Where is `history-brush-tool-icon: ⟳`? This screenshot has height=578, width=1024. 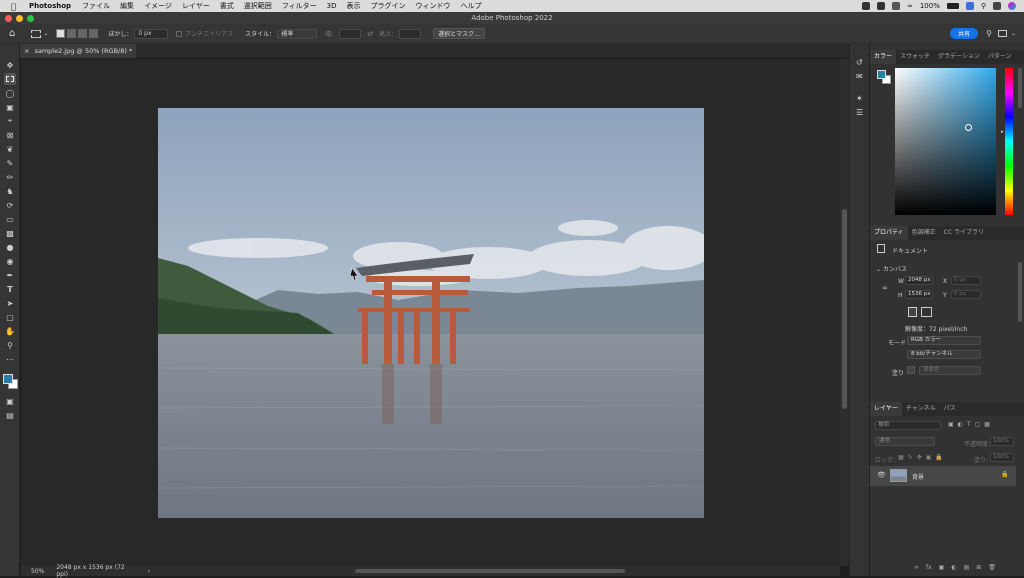 history-brush-tool-icon: ⟳ is located at coordinates (10, 205).